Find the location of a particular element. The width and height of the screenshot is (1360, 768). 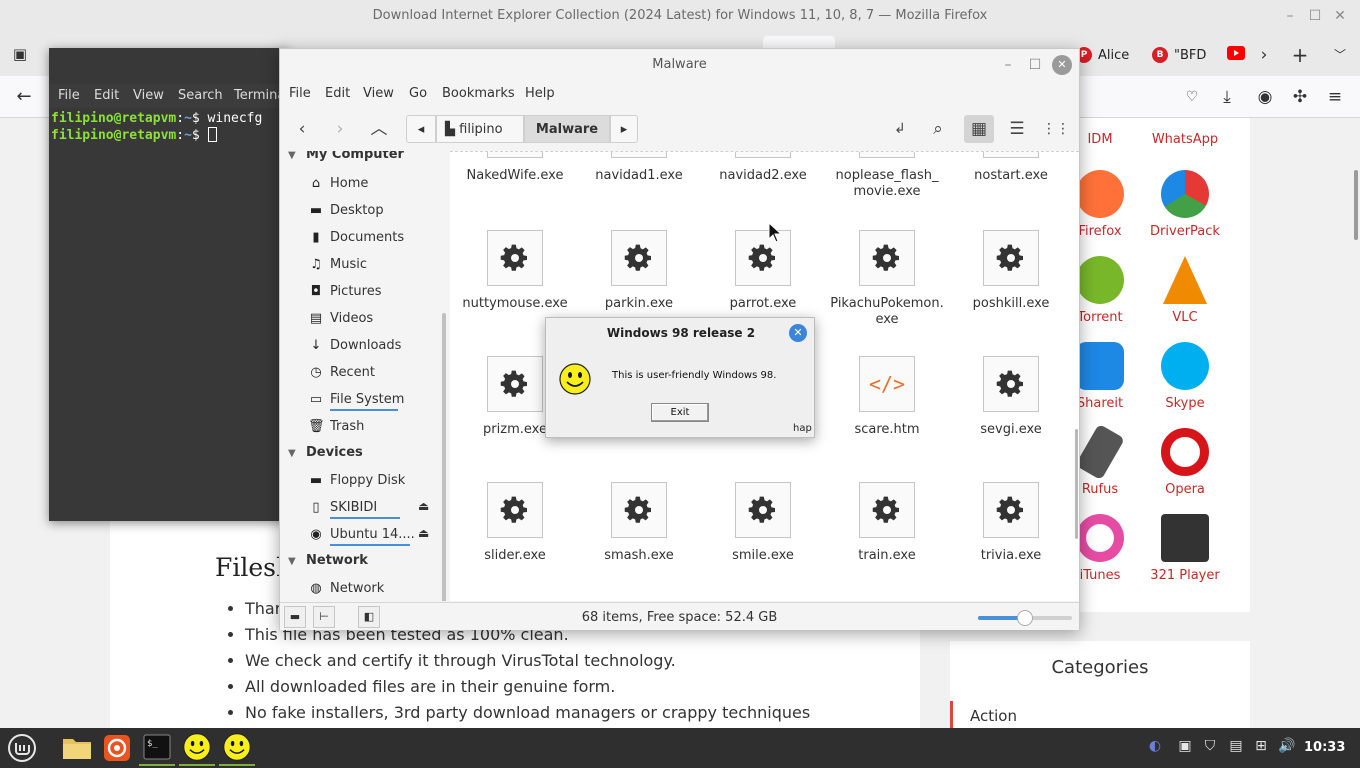

app-driverpack: DriverPack is located at coordinates (1185, 204).